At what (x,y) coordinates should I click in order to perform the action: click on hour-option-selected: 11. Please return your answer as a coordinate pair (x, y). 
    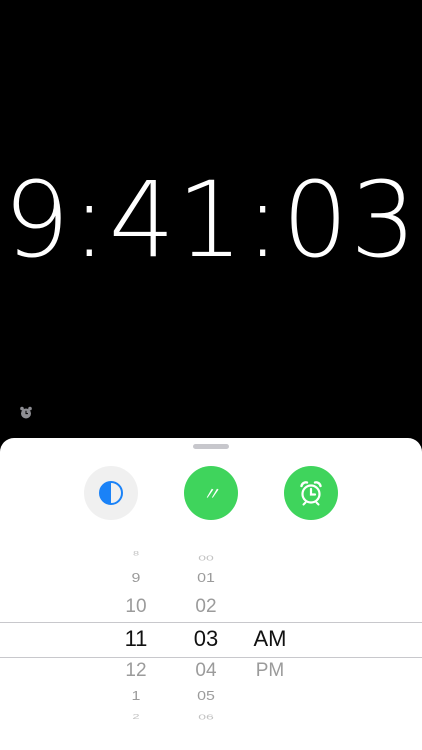
    Looking at the image, I should click on (136, 639).